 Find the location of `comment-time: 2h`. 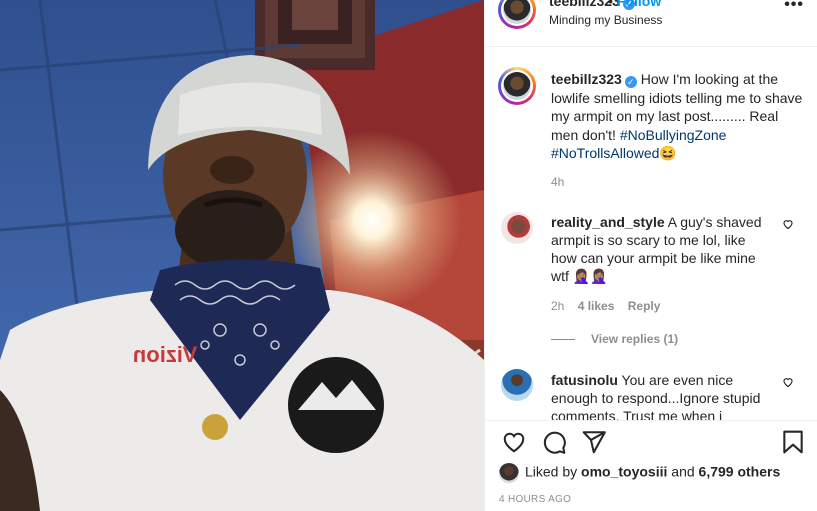

comment-time: 2h is located at coordinates (557, 306).